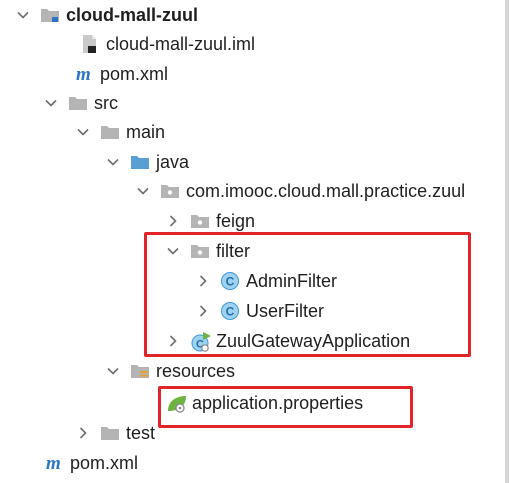  I want to click on tree-node-pom-xml: m pom.xml, so click(122, 74).